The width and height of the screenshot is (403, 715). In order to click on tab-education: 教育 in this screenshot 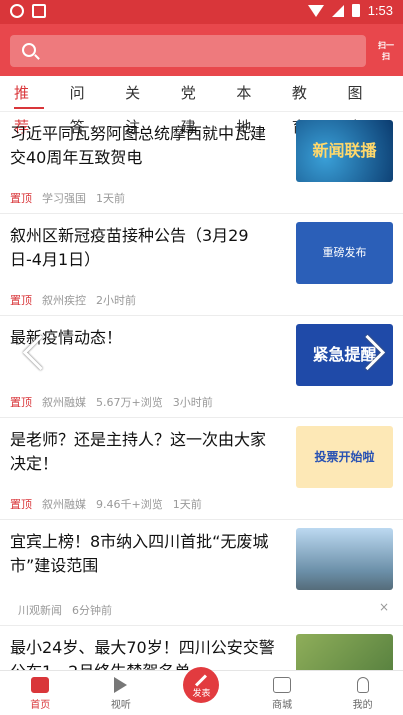, I will do `click(307, 106)`.